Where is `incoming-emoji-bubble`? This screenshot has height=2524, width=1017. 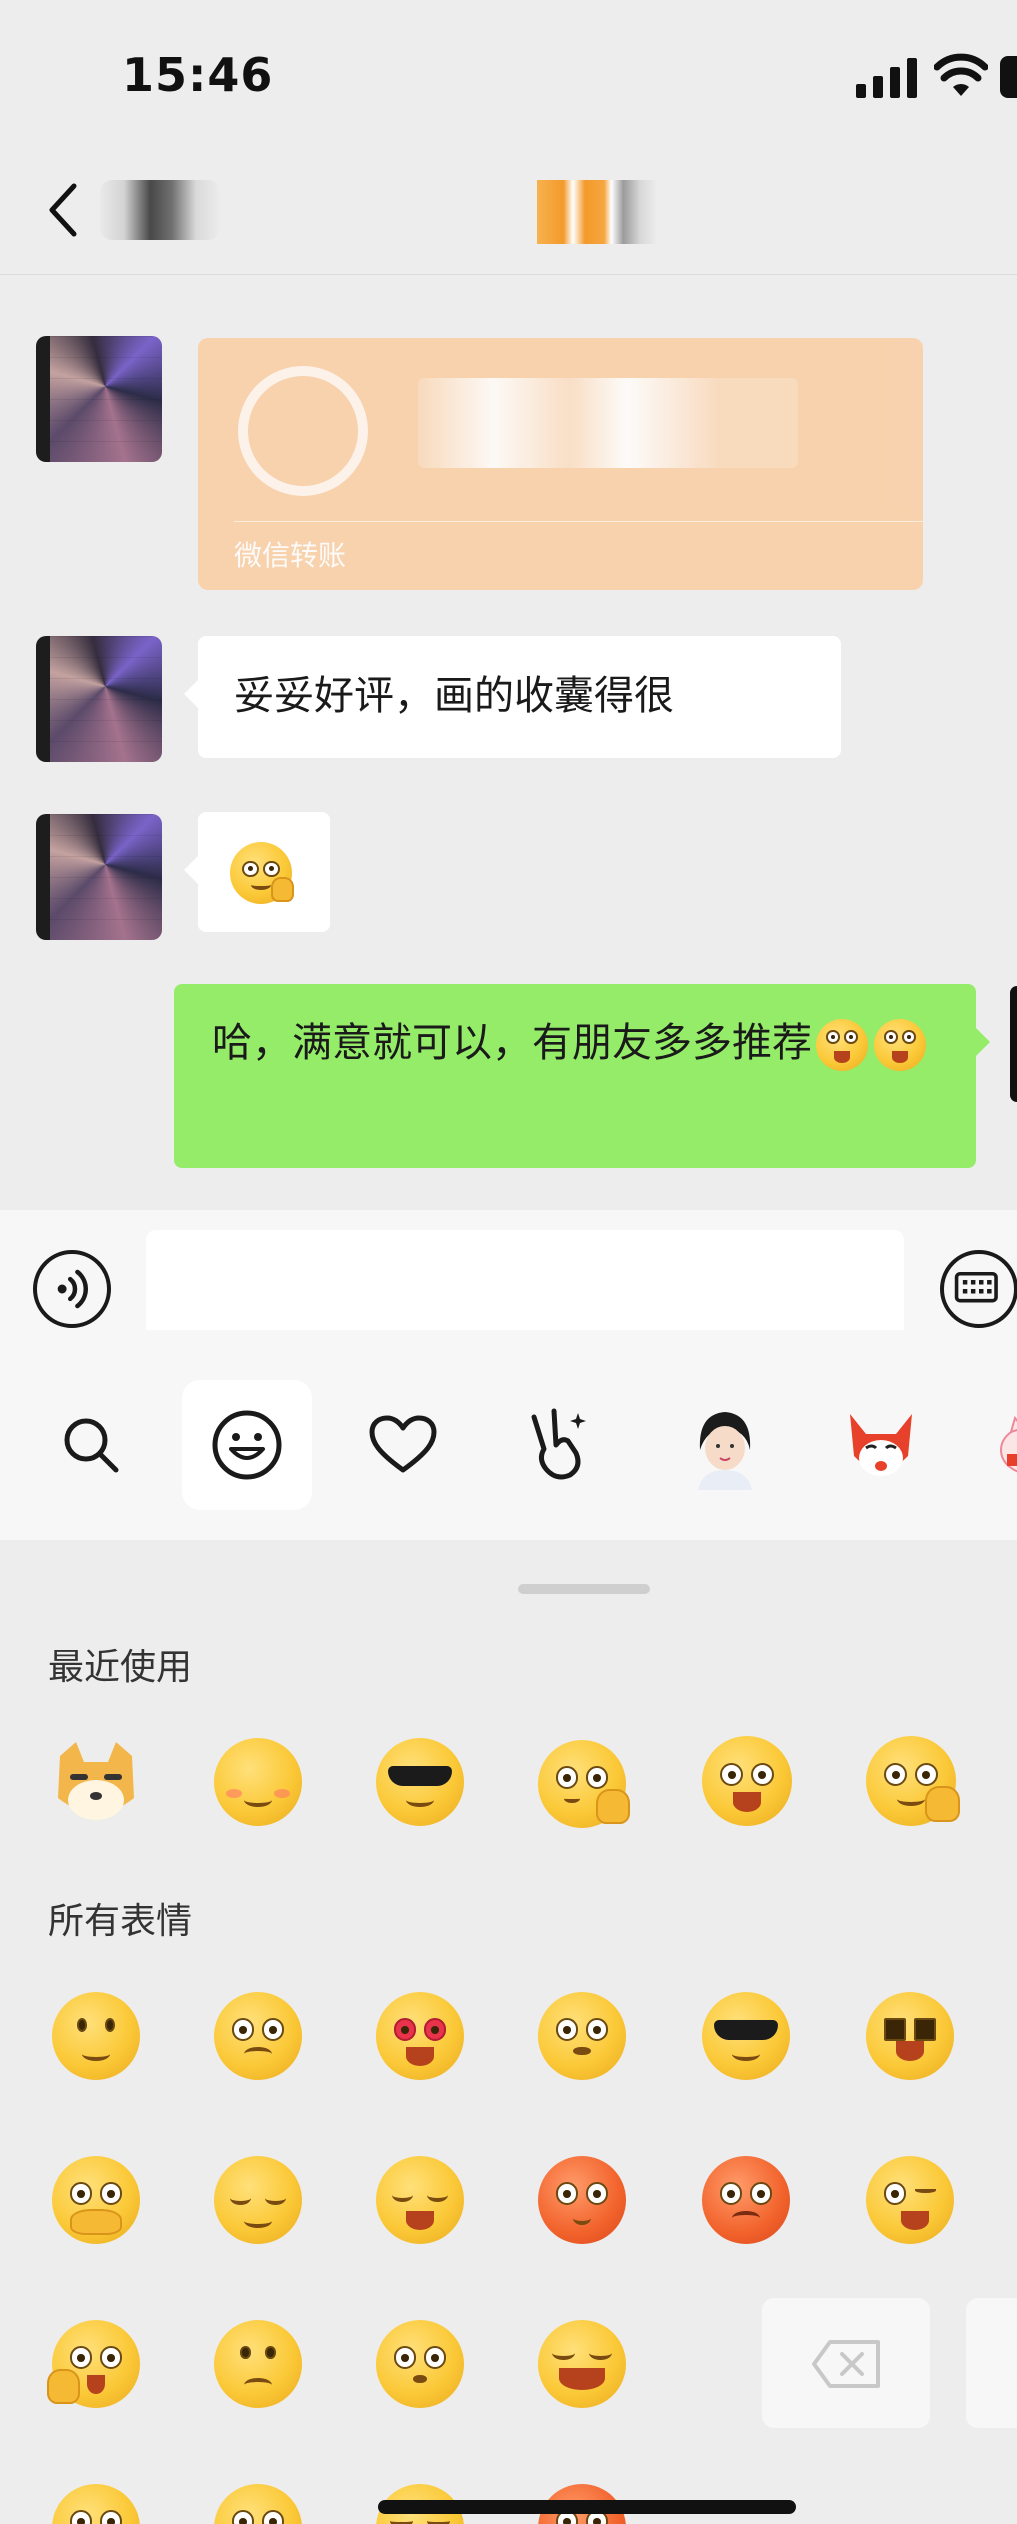
incoming-emoji-bubble is located at coordinates (257, 872).